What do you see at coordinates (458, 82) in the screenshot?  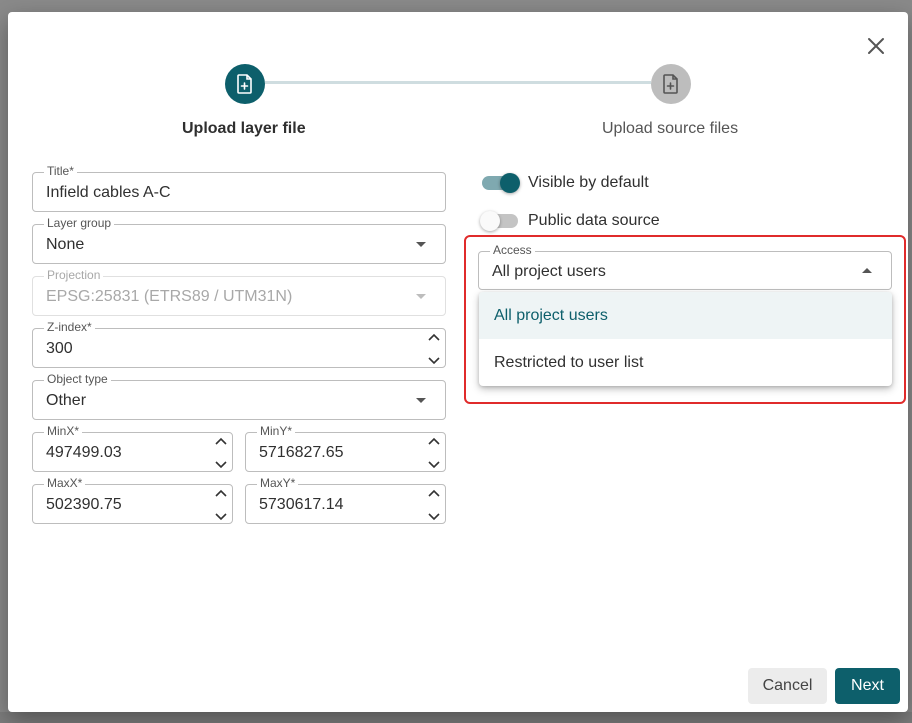 I see `stepper-connector` at bounding box center [458, 82].